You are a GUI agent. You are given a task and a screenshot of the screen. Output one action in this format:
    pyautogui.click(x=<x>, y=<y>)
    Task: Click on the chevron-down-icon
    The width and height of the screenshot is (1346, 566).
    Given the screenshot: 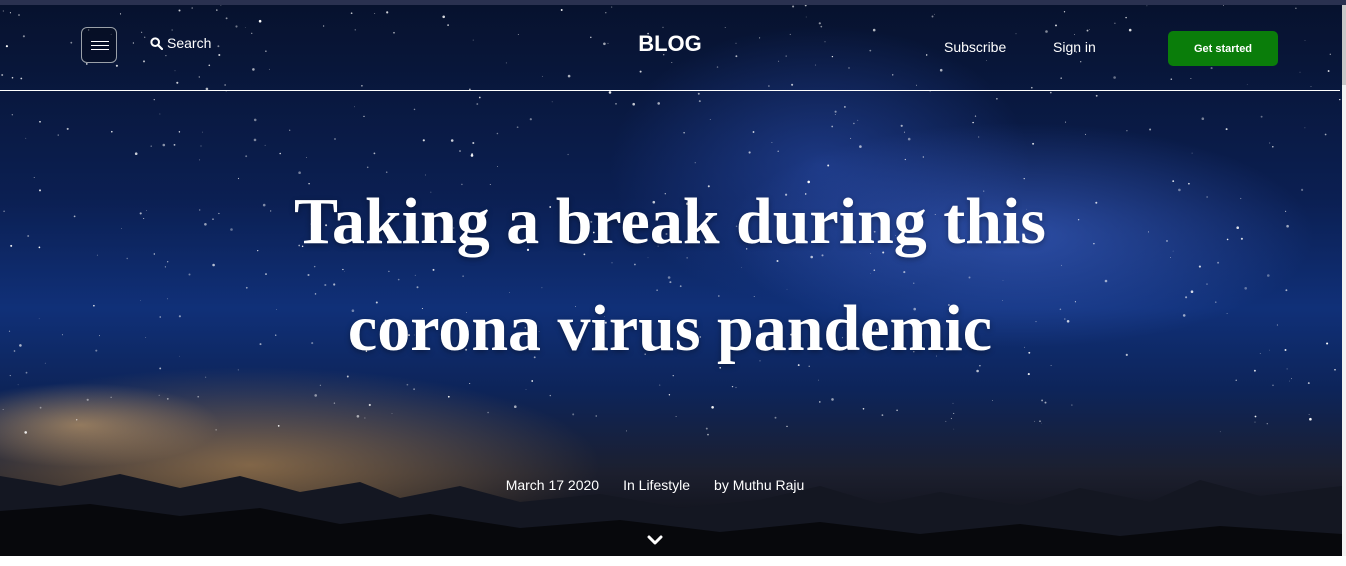 What is the action you would take?
    pyautogui.click(x=655, y=541)
    